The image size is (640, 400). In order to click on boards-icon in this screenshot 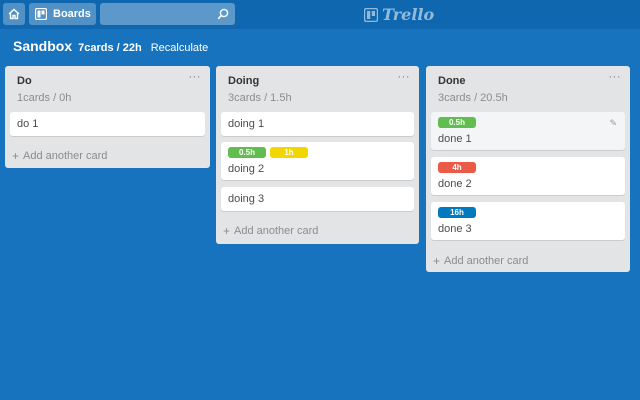, I will do `click(41, 14)`.